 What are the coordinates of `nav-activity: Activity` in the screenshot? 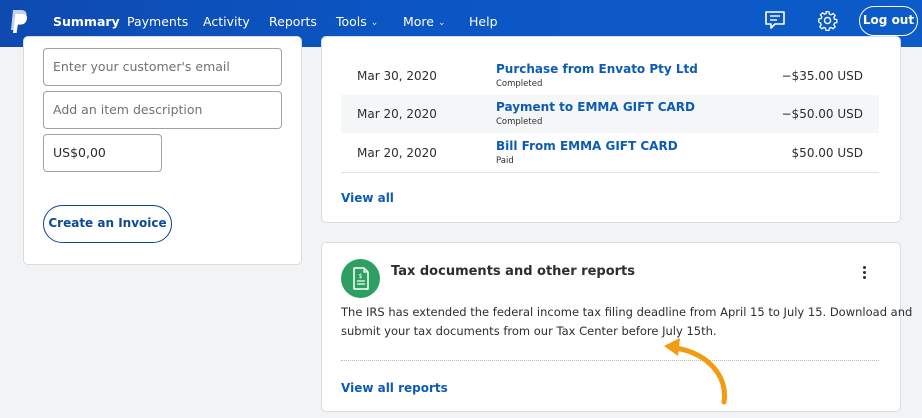 It's located at (226, 21).